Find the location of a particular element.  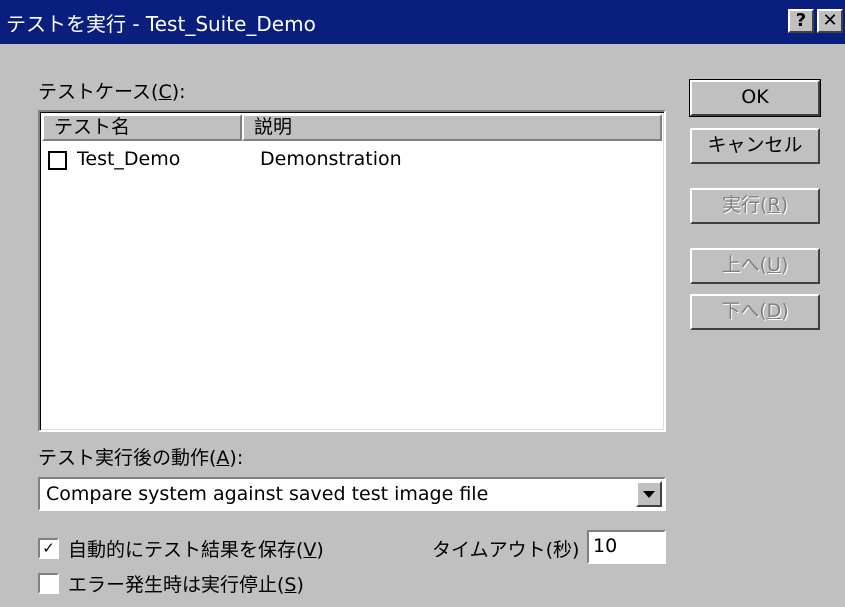

column-header-description: 説明 is located at coordinates (452, 127).